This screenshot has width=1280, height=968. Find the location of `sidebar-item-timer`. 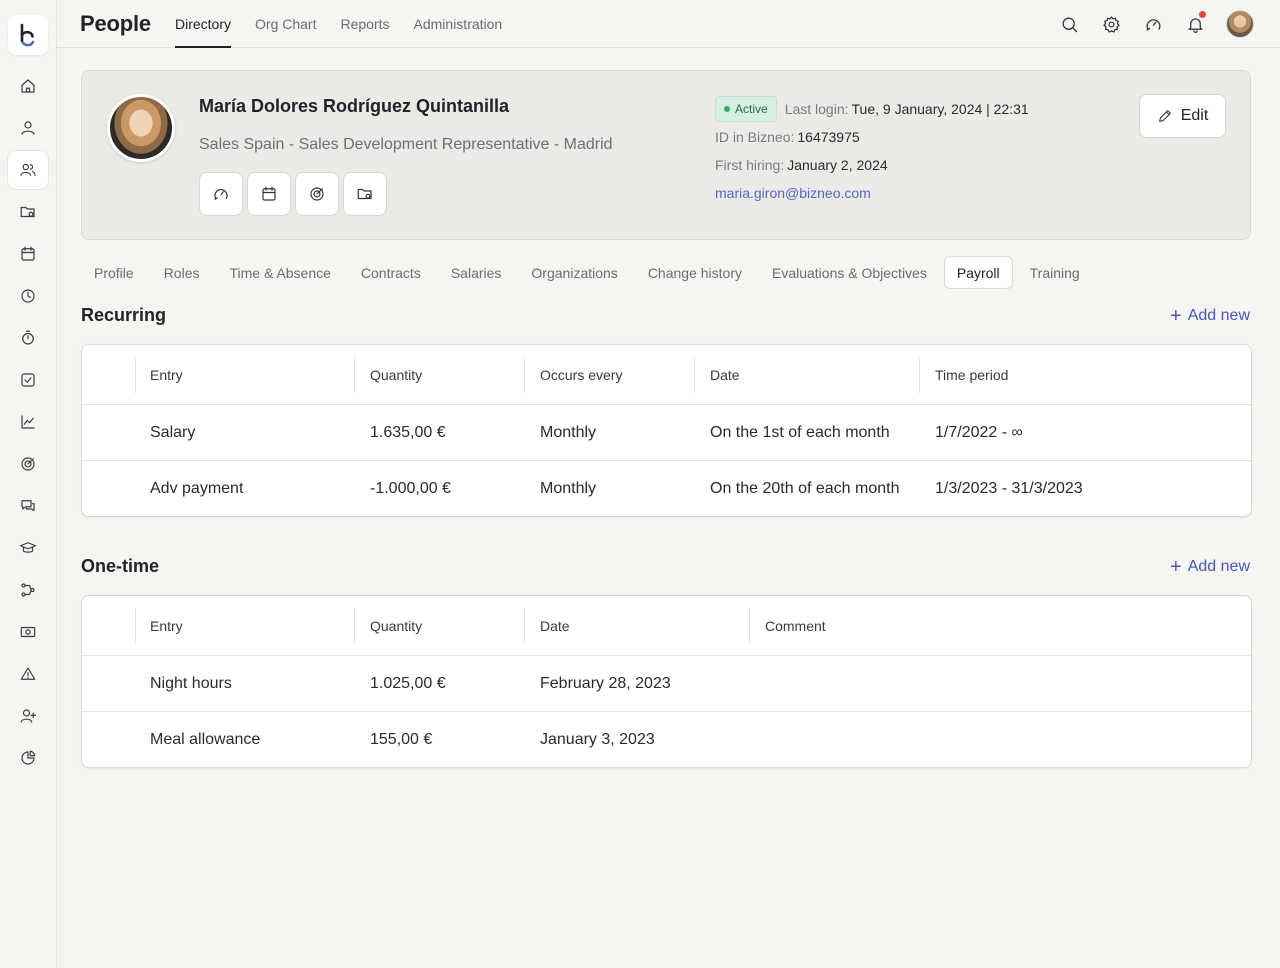

sidebar-item-timer is located at coordinates (28, 338).